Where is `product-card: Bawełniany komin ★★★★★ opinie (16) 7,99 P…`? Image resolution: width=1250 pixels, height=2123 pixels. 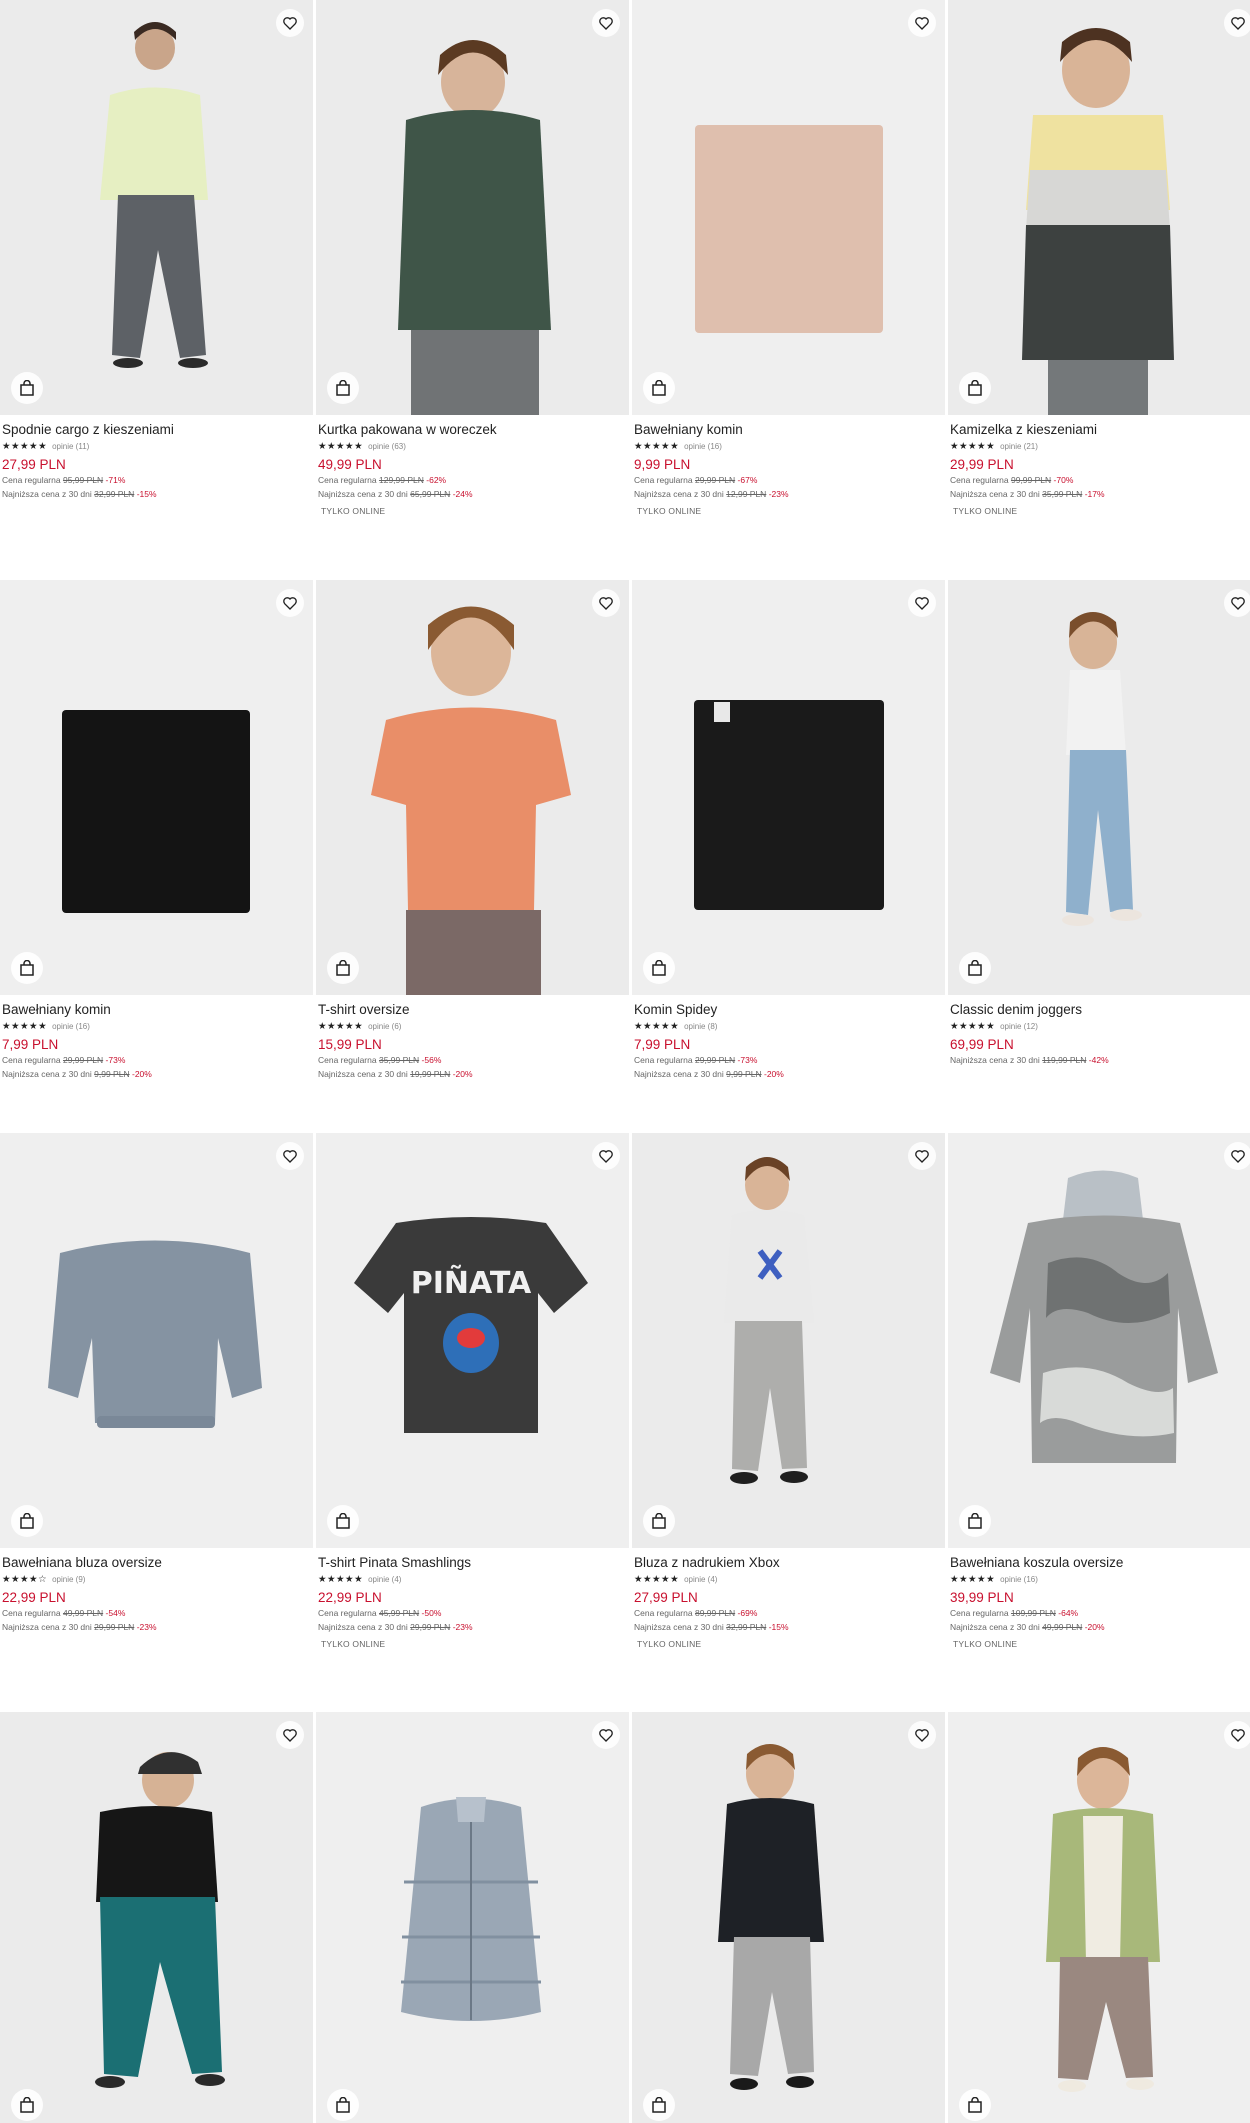 product-card: Bawełniany komin ★★★★★ opinie (16) 7,99 P… is located at coordinates (156, 830).